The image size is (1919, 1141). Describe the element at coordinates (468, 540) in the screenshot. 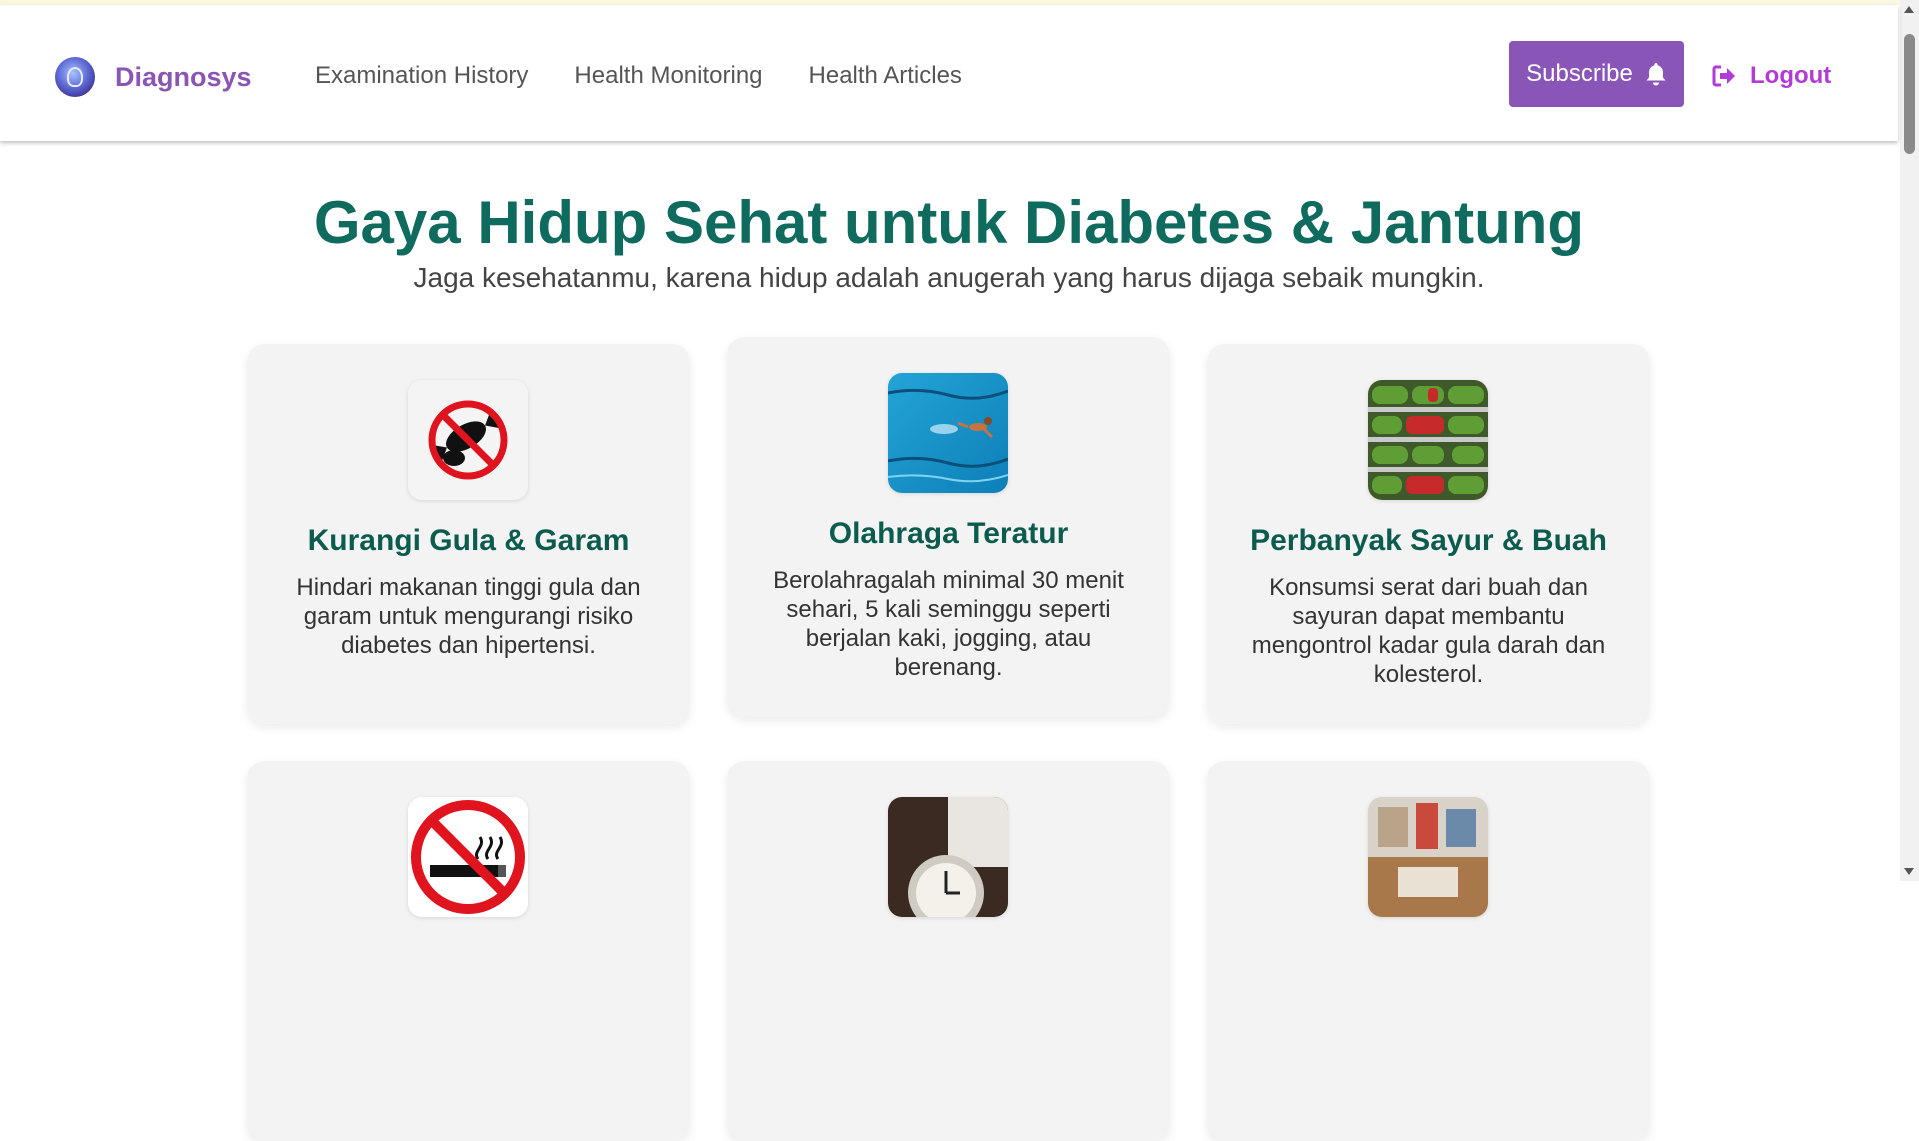

I see `card-title: Kurangi Gula & Garam` at that location.